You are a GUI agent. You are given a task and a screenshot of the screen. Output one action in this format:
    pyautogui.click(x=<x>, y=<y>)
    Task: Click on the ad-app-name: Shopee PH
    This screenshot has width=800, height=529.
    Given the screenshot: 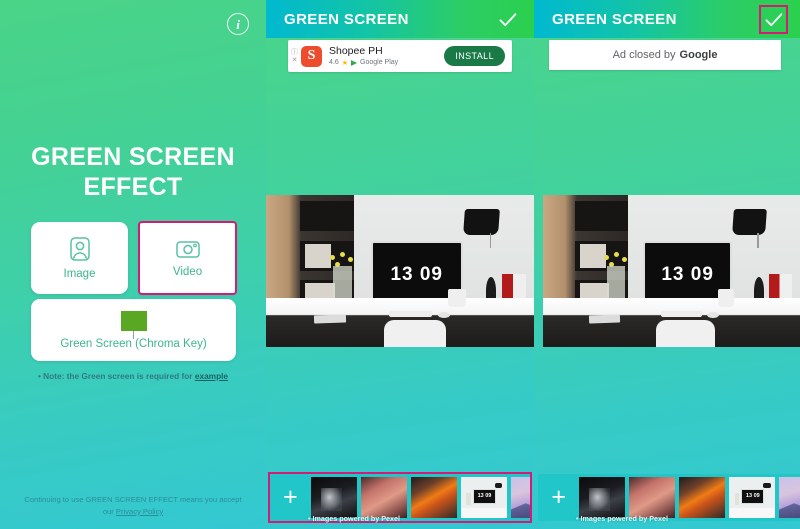 What is the action you would take?
    pyautogui.click(x=356, y=51)
    